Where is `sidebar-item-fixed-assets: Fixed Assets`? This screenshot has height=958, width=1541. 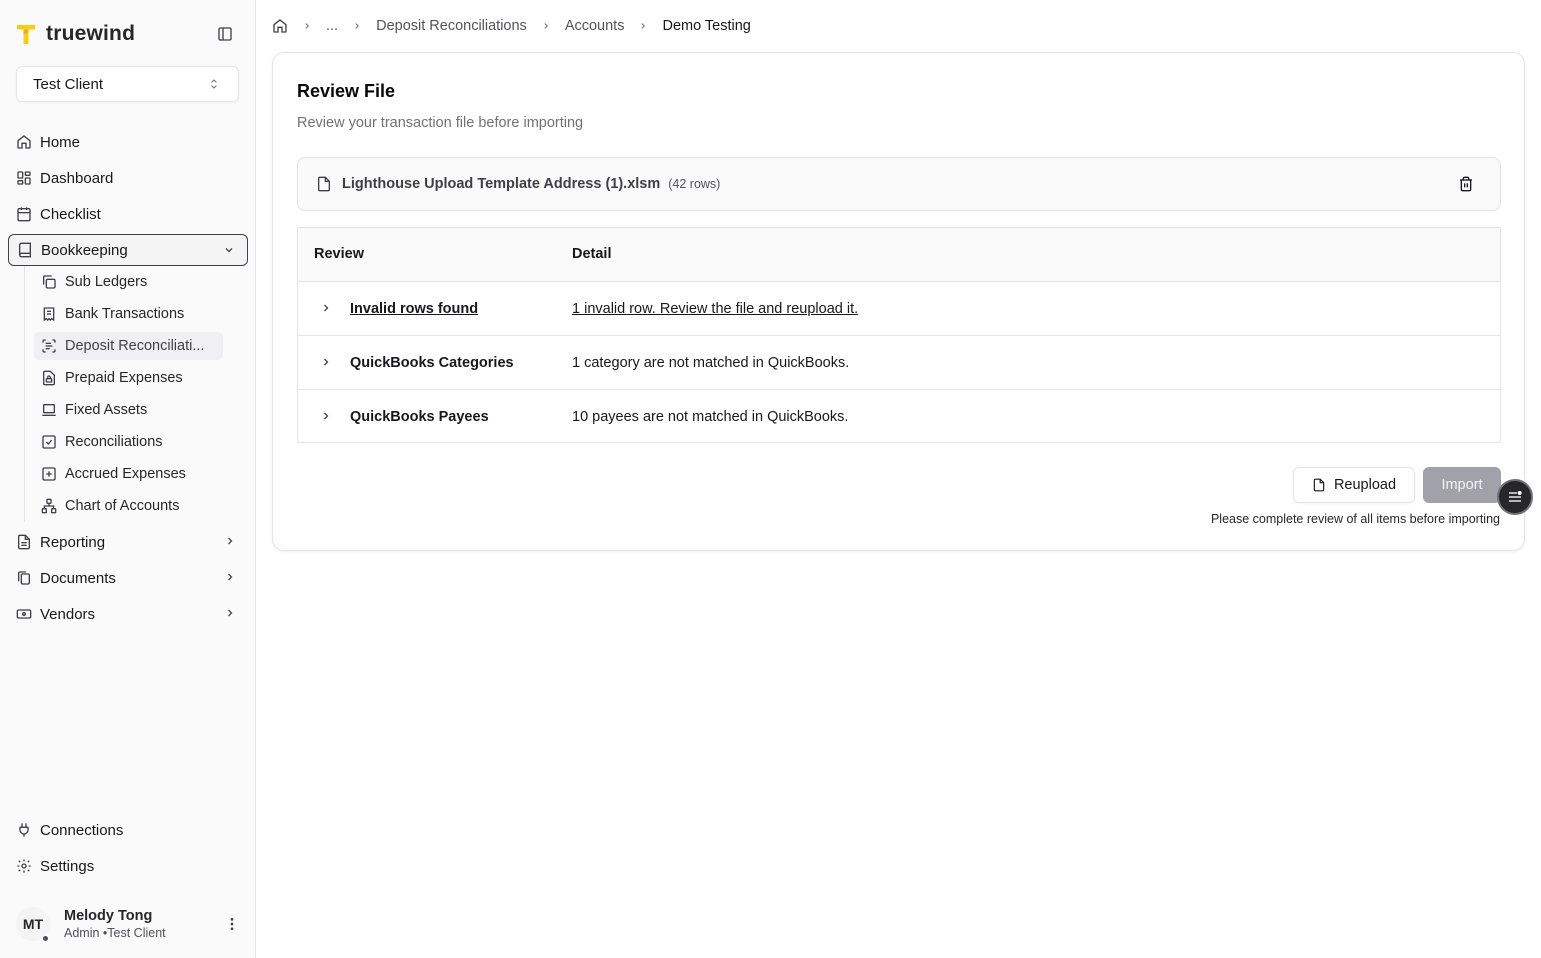 sidebar-item-fixed-assets: Fixed Assets is located at coordinates (90, 410).